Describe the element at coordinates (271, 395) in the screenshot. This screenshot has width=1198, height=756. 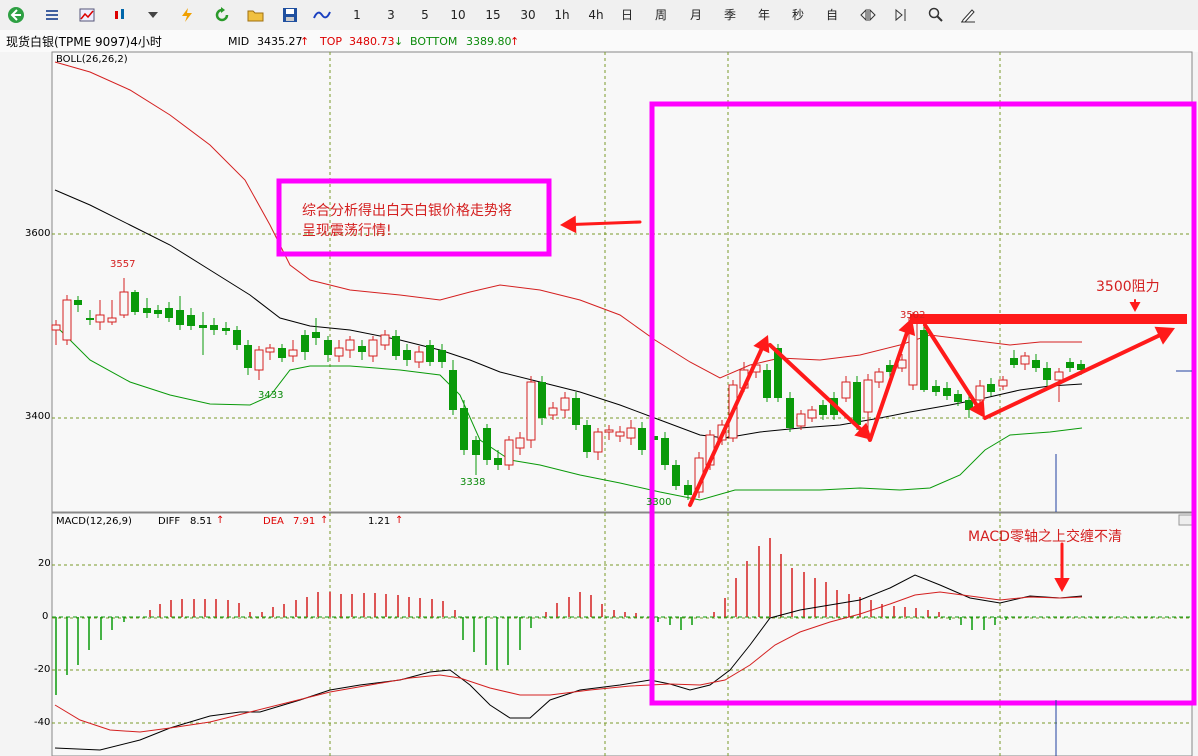
I see `price-label-low1: 3433` at that location.